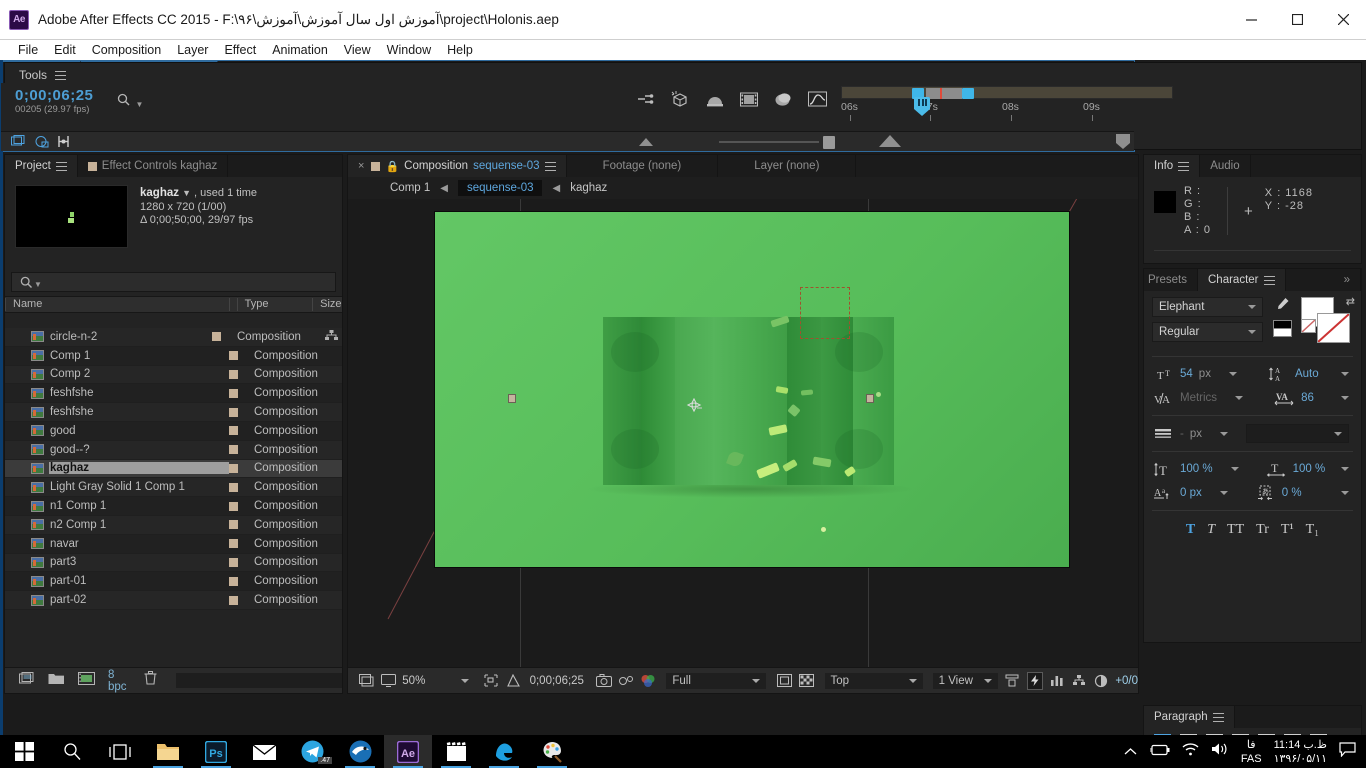  What do you see at coordinates (366, 681) in the screenshot?
I see `always-preview-icon` at bounding box center [366, 681].